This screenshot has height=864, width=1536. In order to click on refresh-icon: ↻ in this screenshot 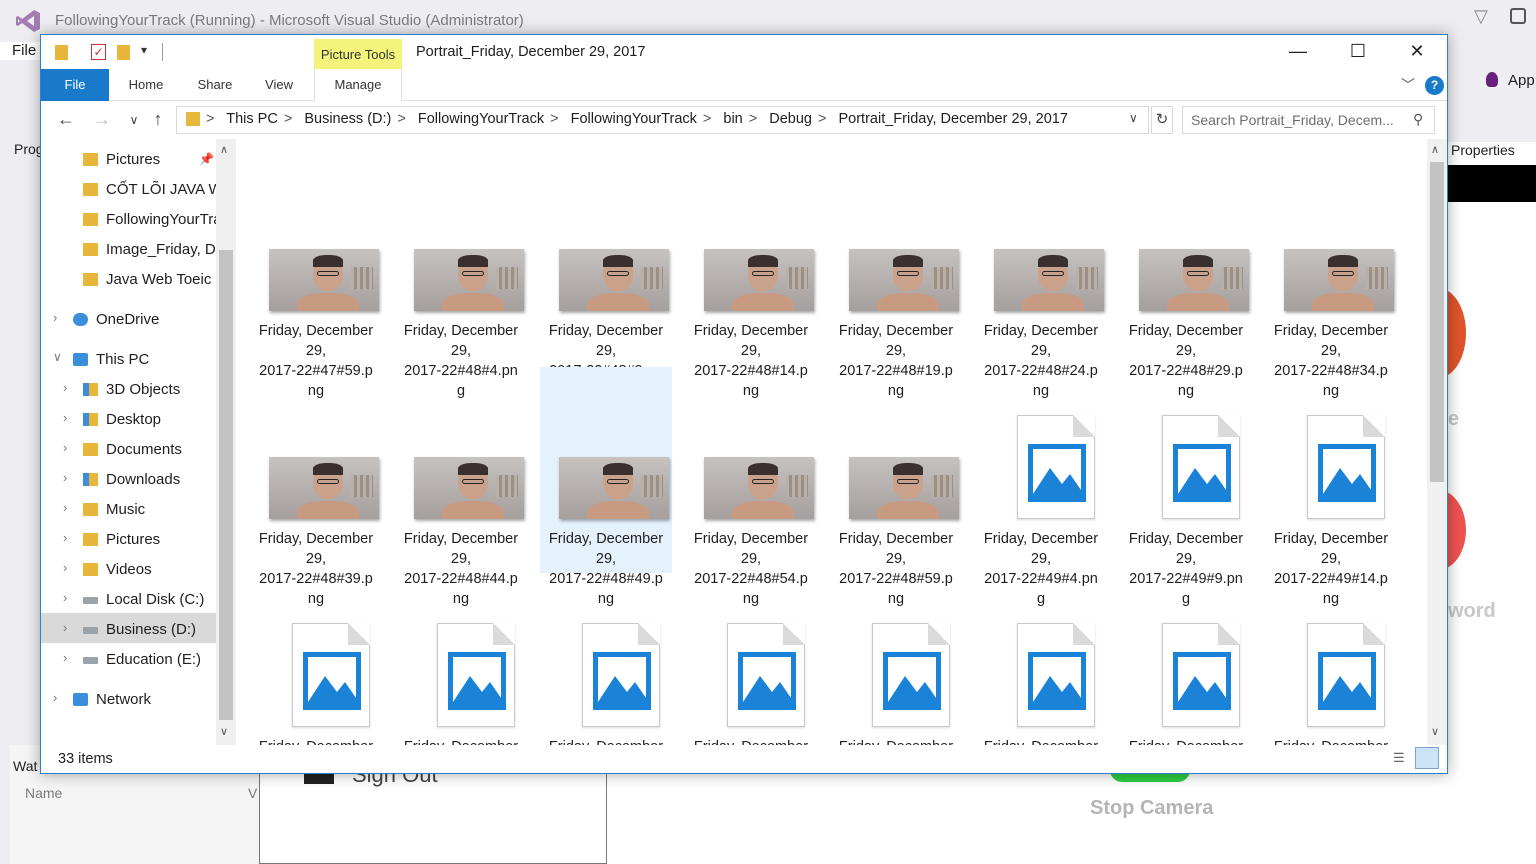, I will do `click(1162, 120)`.